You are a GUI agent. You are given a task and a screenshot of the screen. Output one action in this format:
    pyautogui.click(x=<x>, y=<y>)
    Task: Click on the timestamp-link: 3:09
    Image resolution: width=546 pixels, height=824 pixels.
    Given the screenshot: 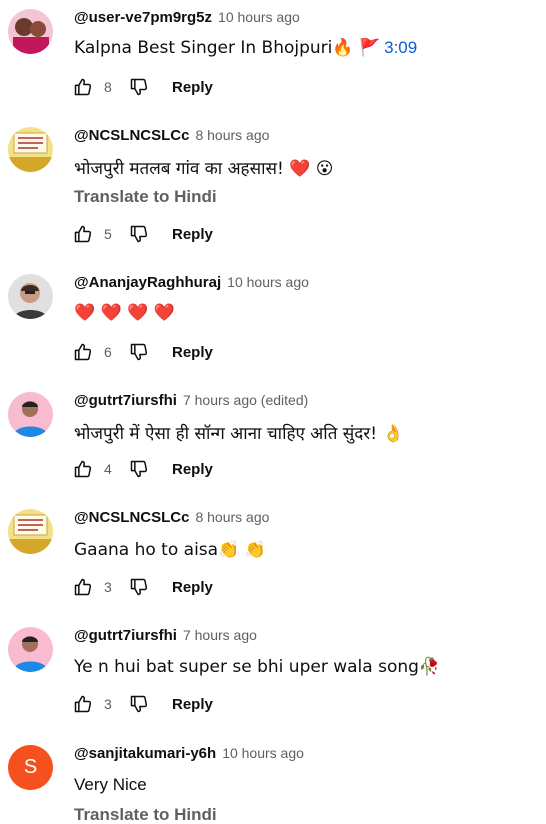 What is the action you would take?
    pyautogui.click(x=400, y=47)
    